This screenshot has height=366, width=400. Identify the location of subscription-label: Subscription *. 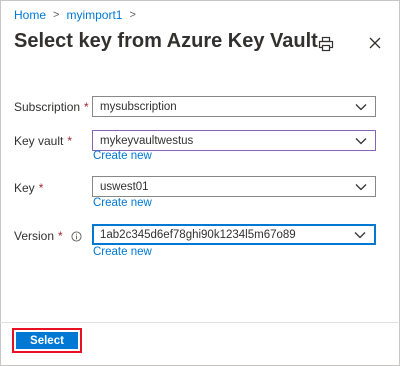
(51, 107).